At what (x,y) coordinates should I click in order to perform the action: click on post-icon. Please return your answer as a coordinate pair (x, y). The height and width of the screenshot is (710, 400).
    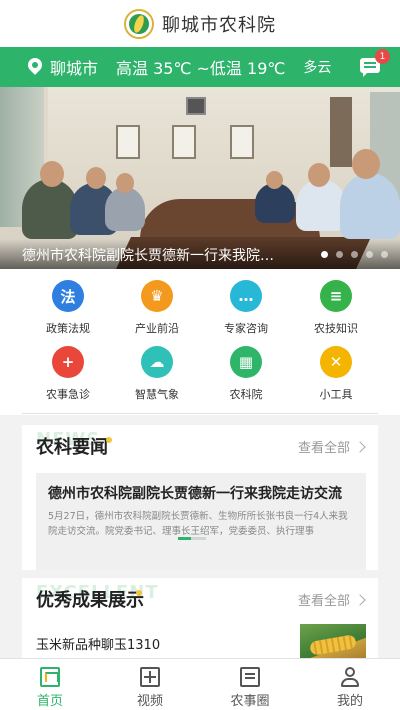
    Looking at the image, I should click on (250, 677).